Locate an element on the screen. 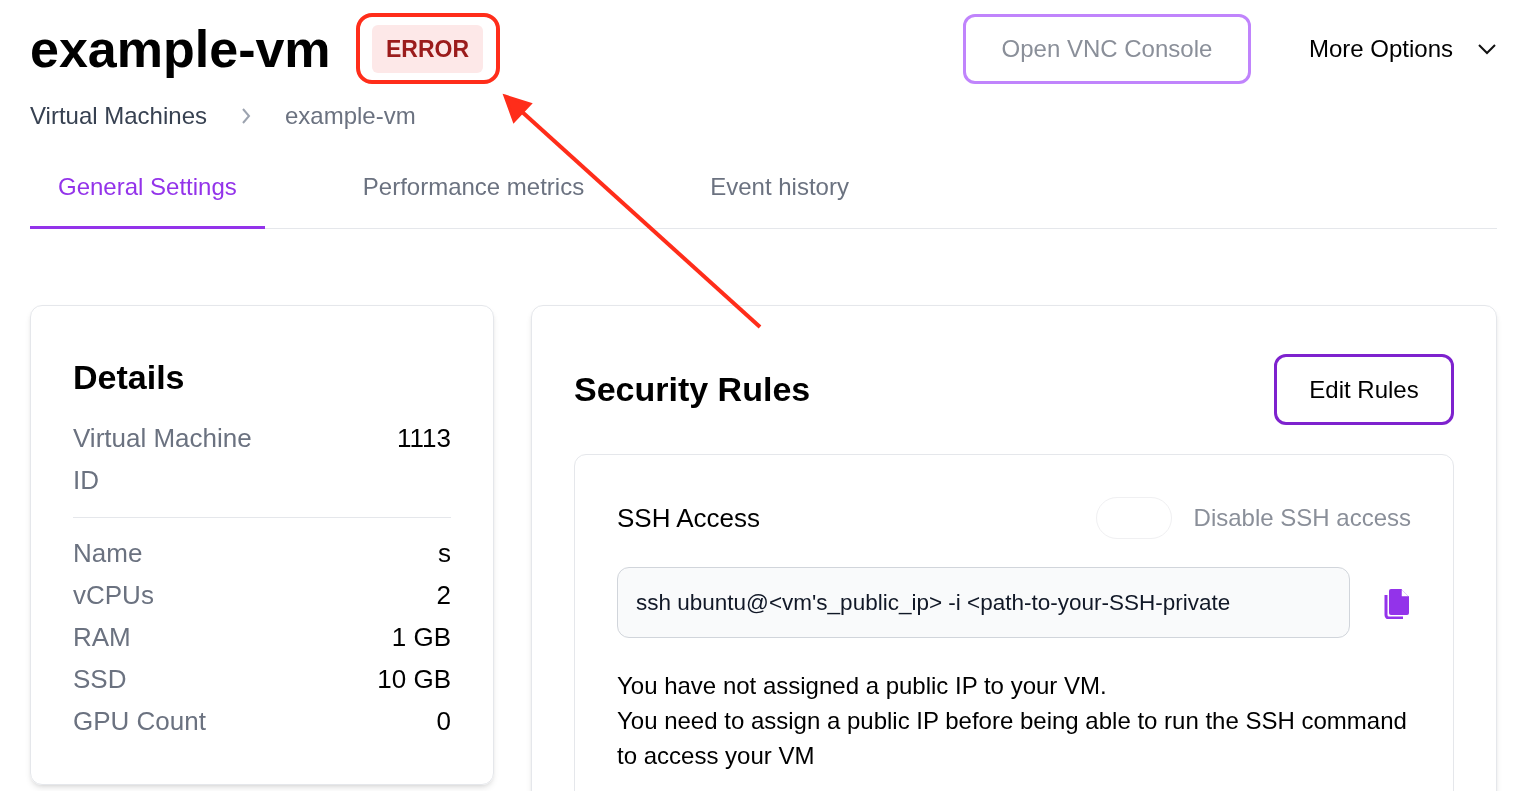  tab: Performance metrics is located at coordinates (473, 188).